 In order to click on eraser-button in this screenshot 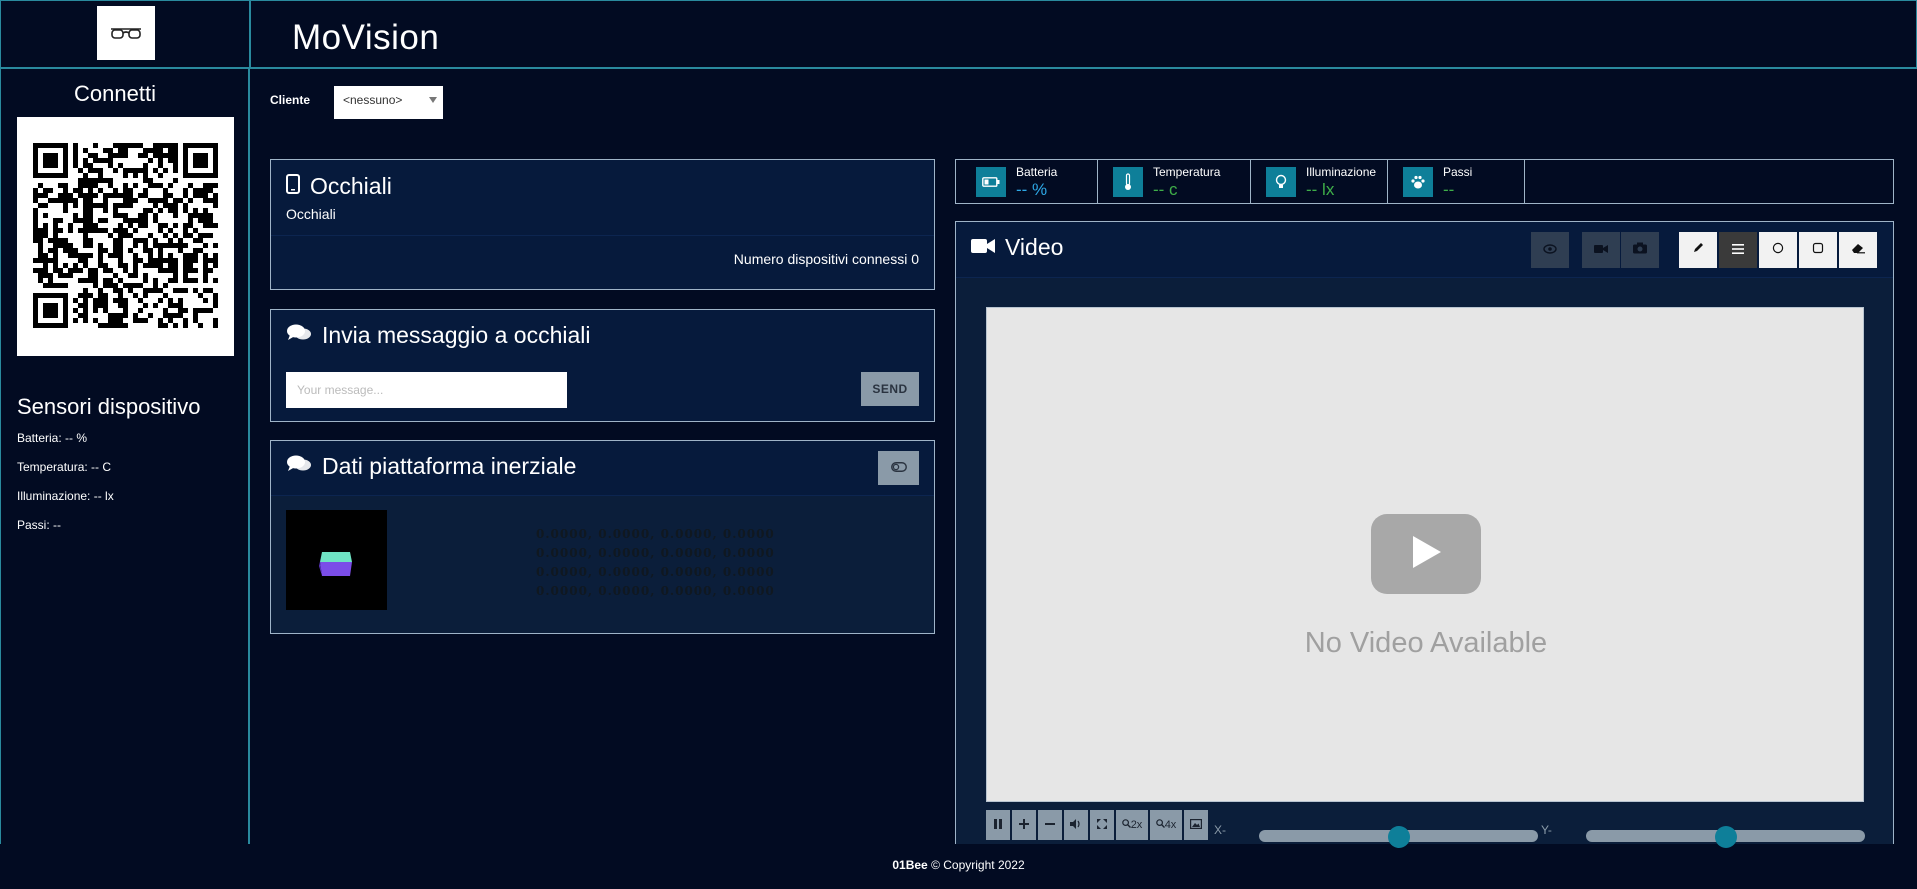, I will do `click(1858, 250)`.